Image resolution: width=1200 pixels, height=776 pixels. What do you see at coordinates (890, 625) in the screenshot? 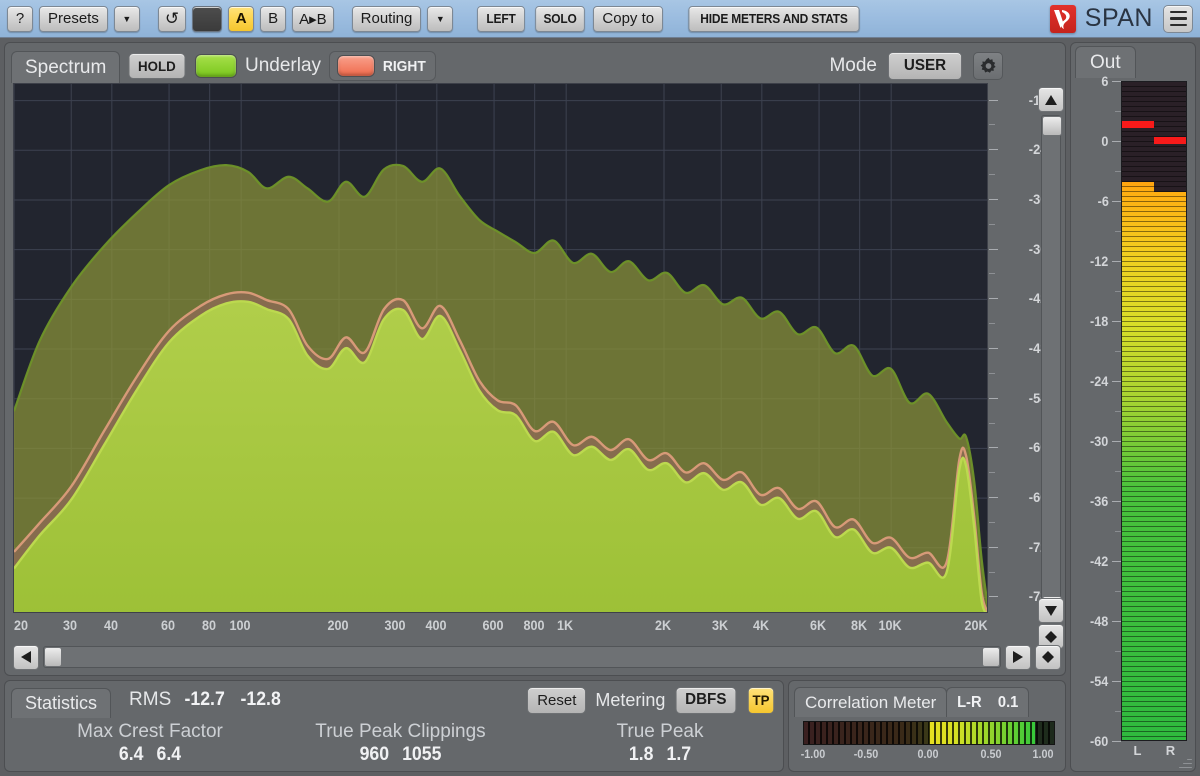
I see `x-tick-label: 10K` at bounding box center [890, 625].